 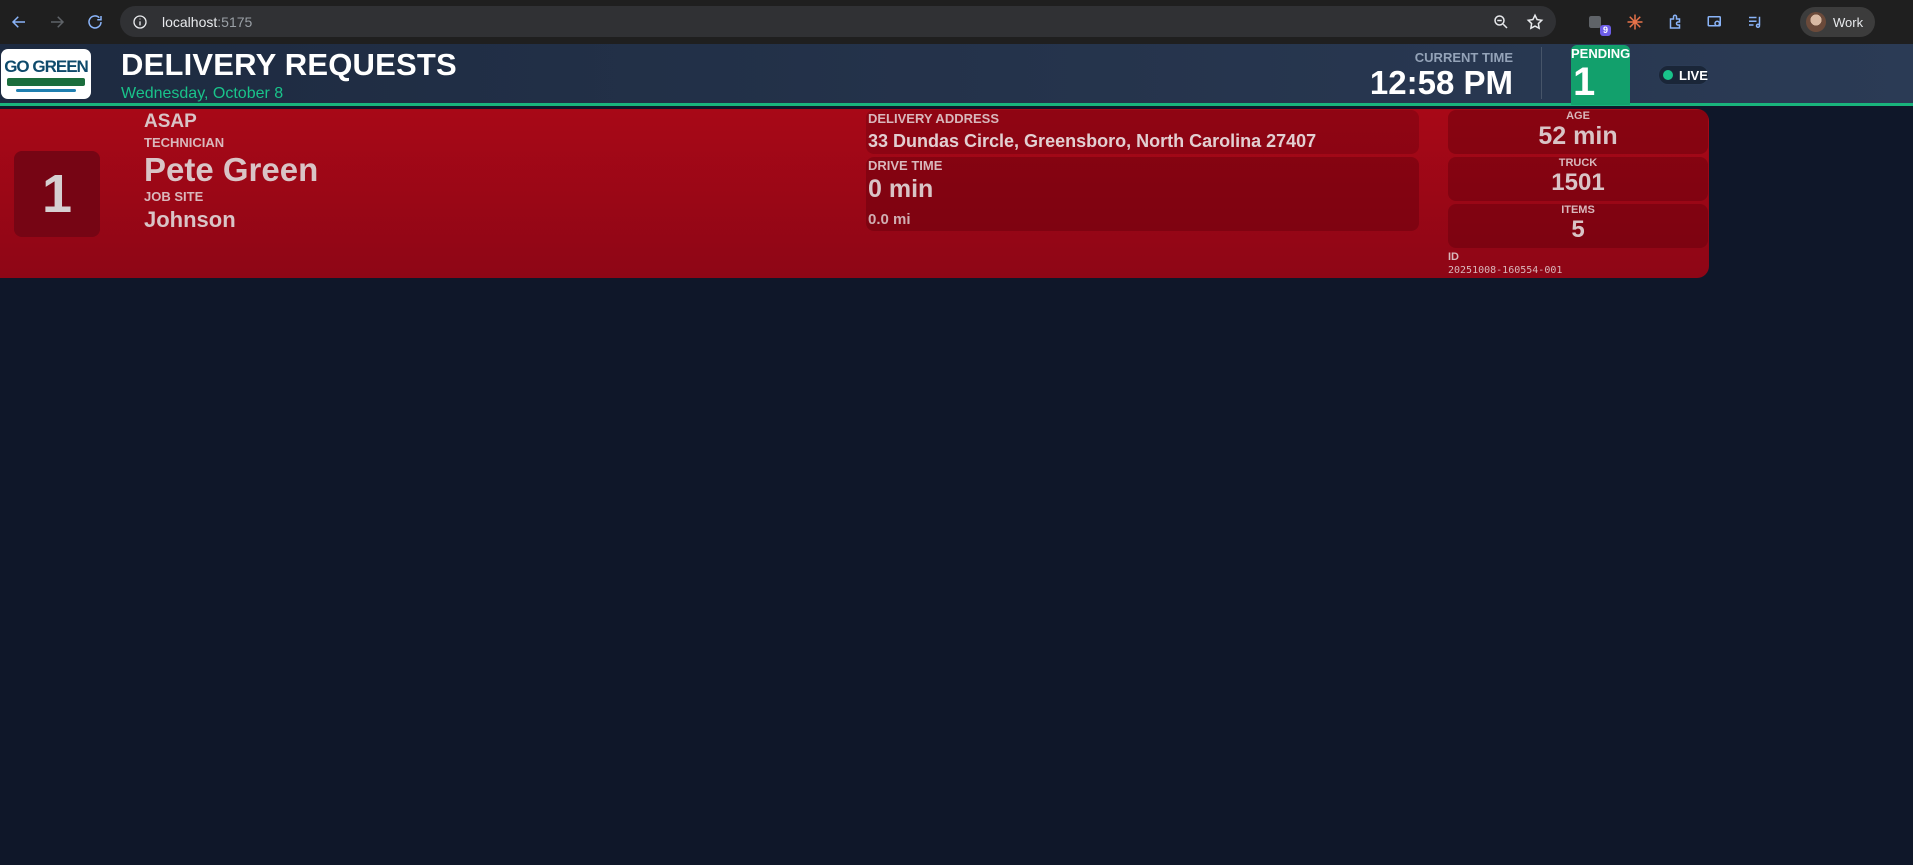 What do you see at coordinates (1578, 116) in the screenshot?
I see `age-label: AGE` at bounding box center [1578, 116].